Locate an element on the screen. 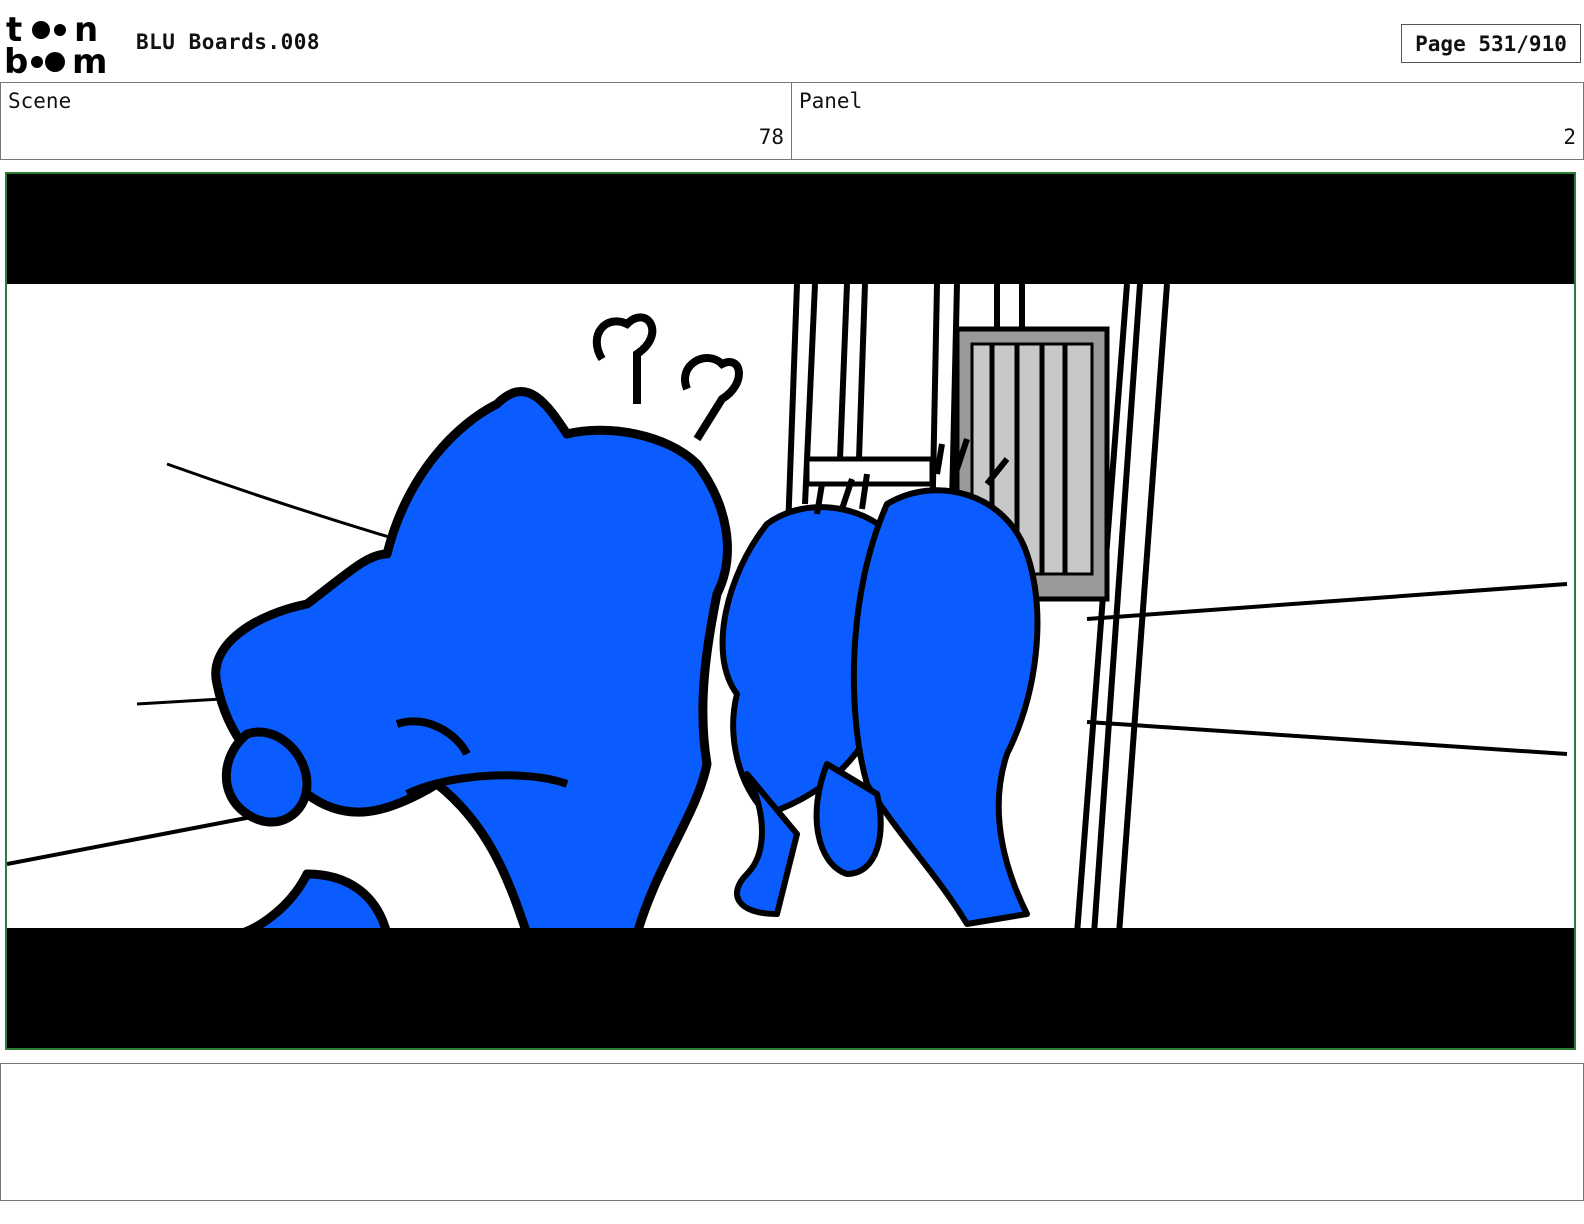 The width and height of the screenshot is (1584, 1224). toon-boom-logo: t n b m is located at coordinates (60, 44).